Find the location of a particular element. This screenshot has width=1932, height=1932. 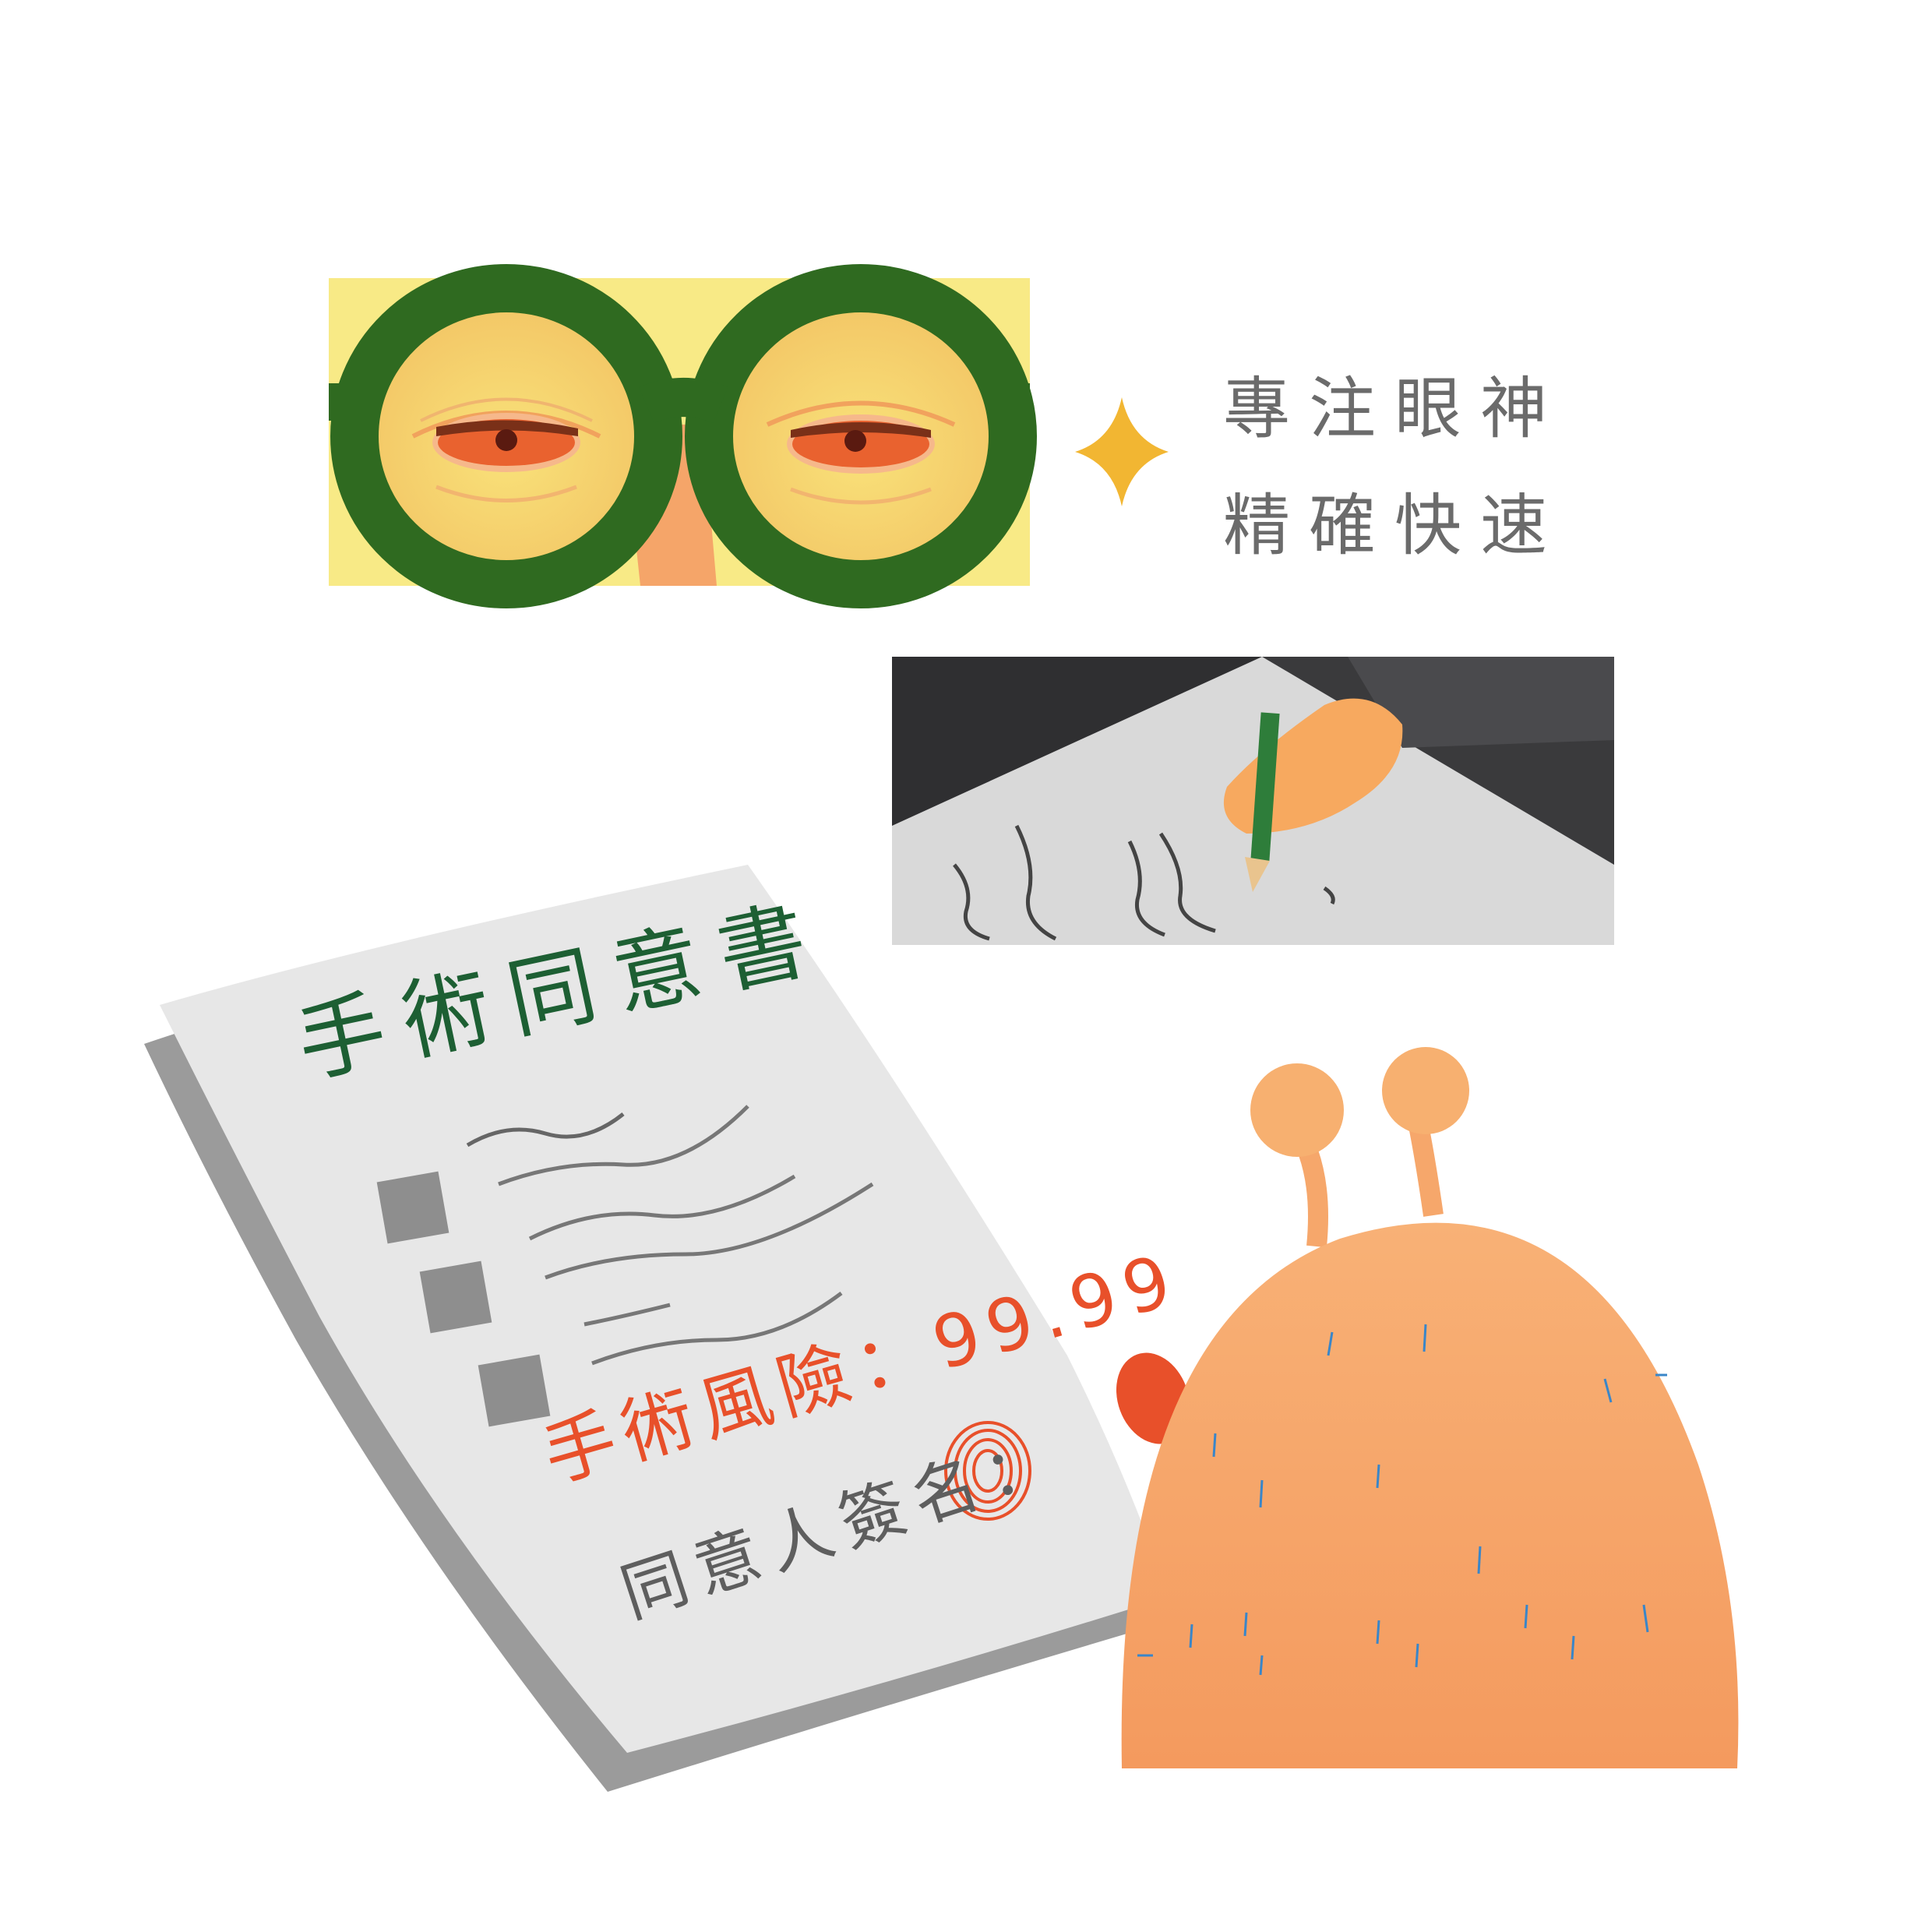

sparkle-icon is located at coordinates (1122, 452).